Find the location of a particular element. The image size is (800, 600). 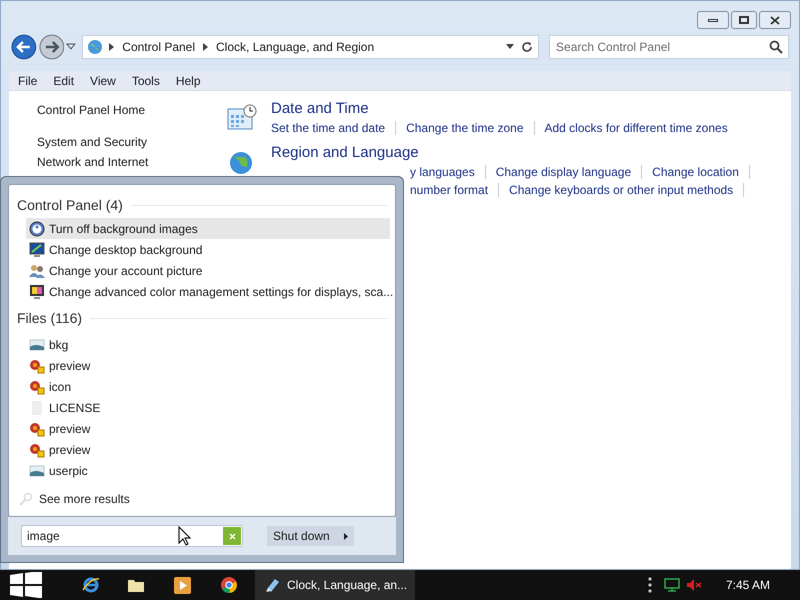

sidebar-link: Control Panel Home is located at coordinates (128, 110).